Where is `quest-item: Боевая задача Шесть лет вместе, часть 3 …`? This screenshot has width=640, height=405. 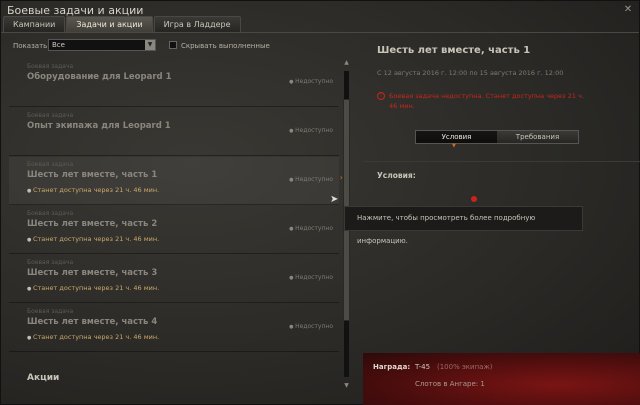 quest-item: Боевая задача Шесть лет вместе, часть 3 … is located at coordinates (174, 279).